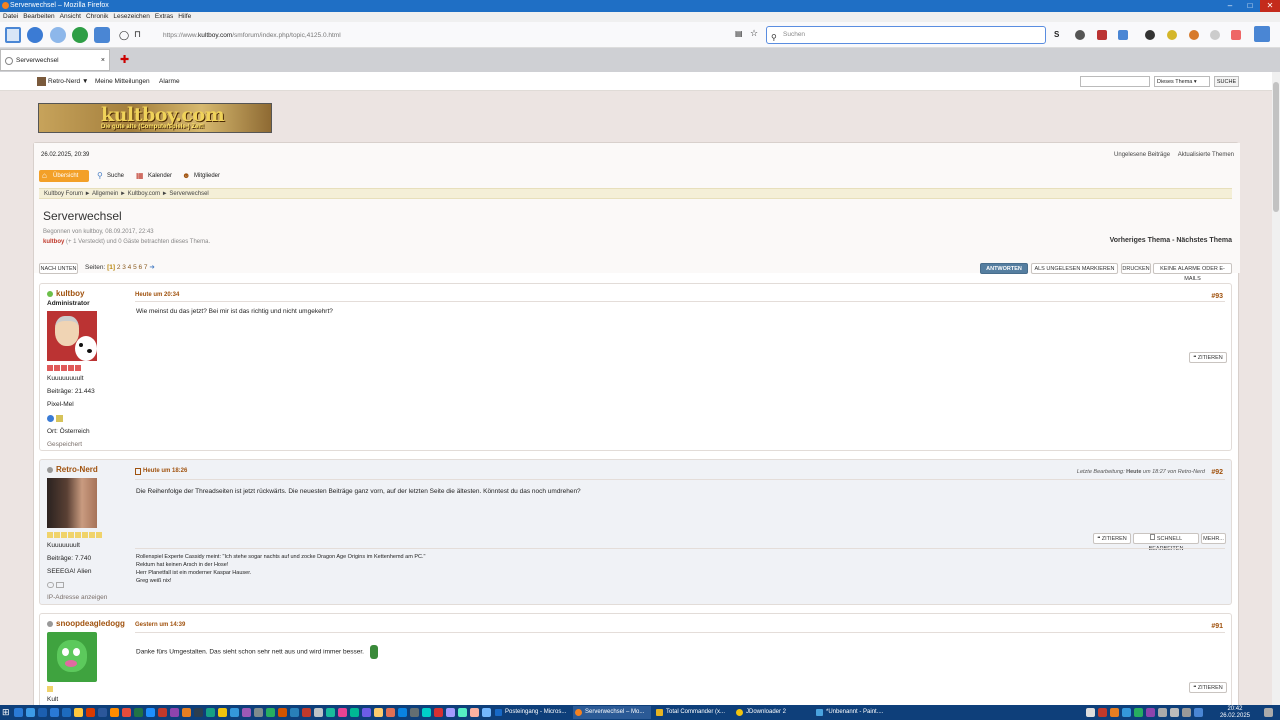 The image size is (1280, 720). What do you see at coordinates (1235, 712) in the screenshot?
I see `taskbar-clock: 20:42 26.02.2025` at bounding box center [1235, 712].